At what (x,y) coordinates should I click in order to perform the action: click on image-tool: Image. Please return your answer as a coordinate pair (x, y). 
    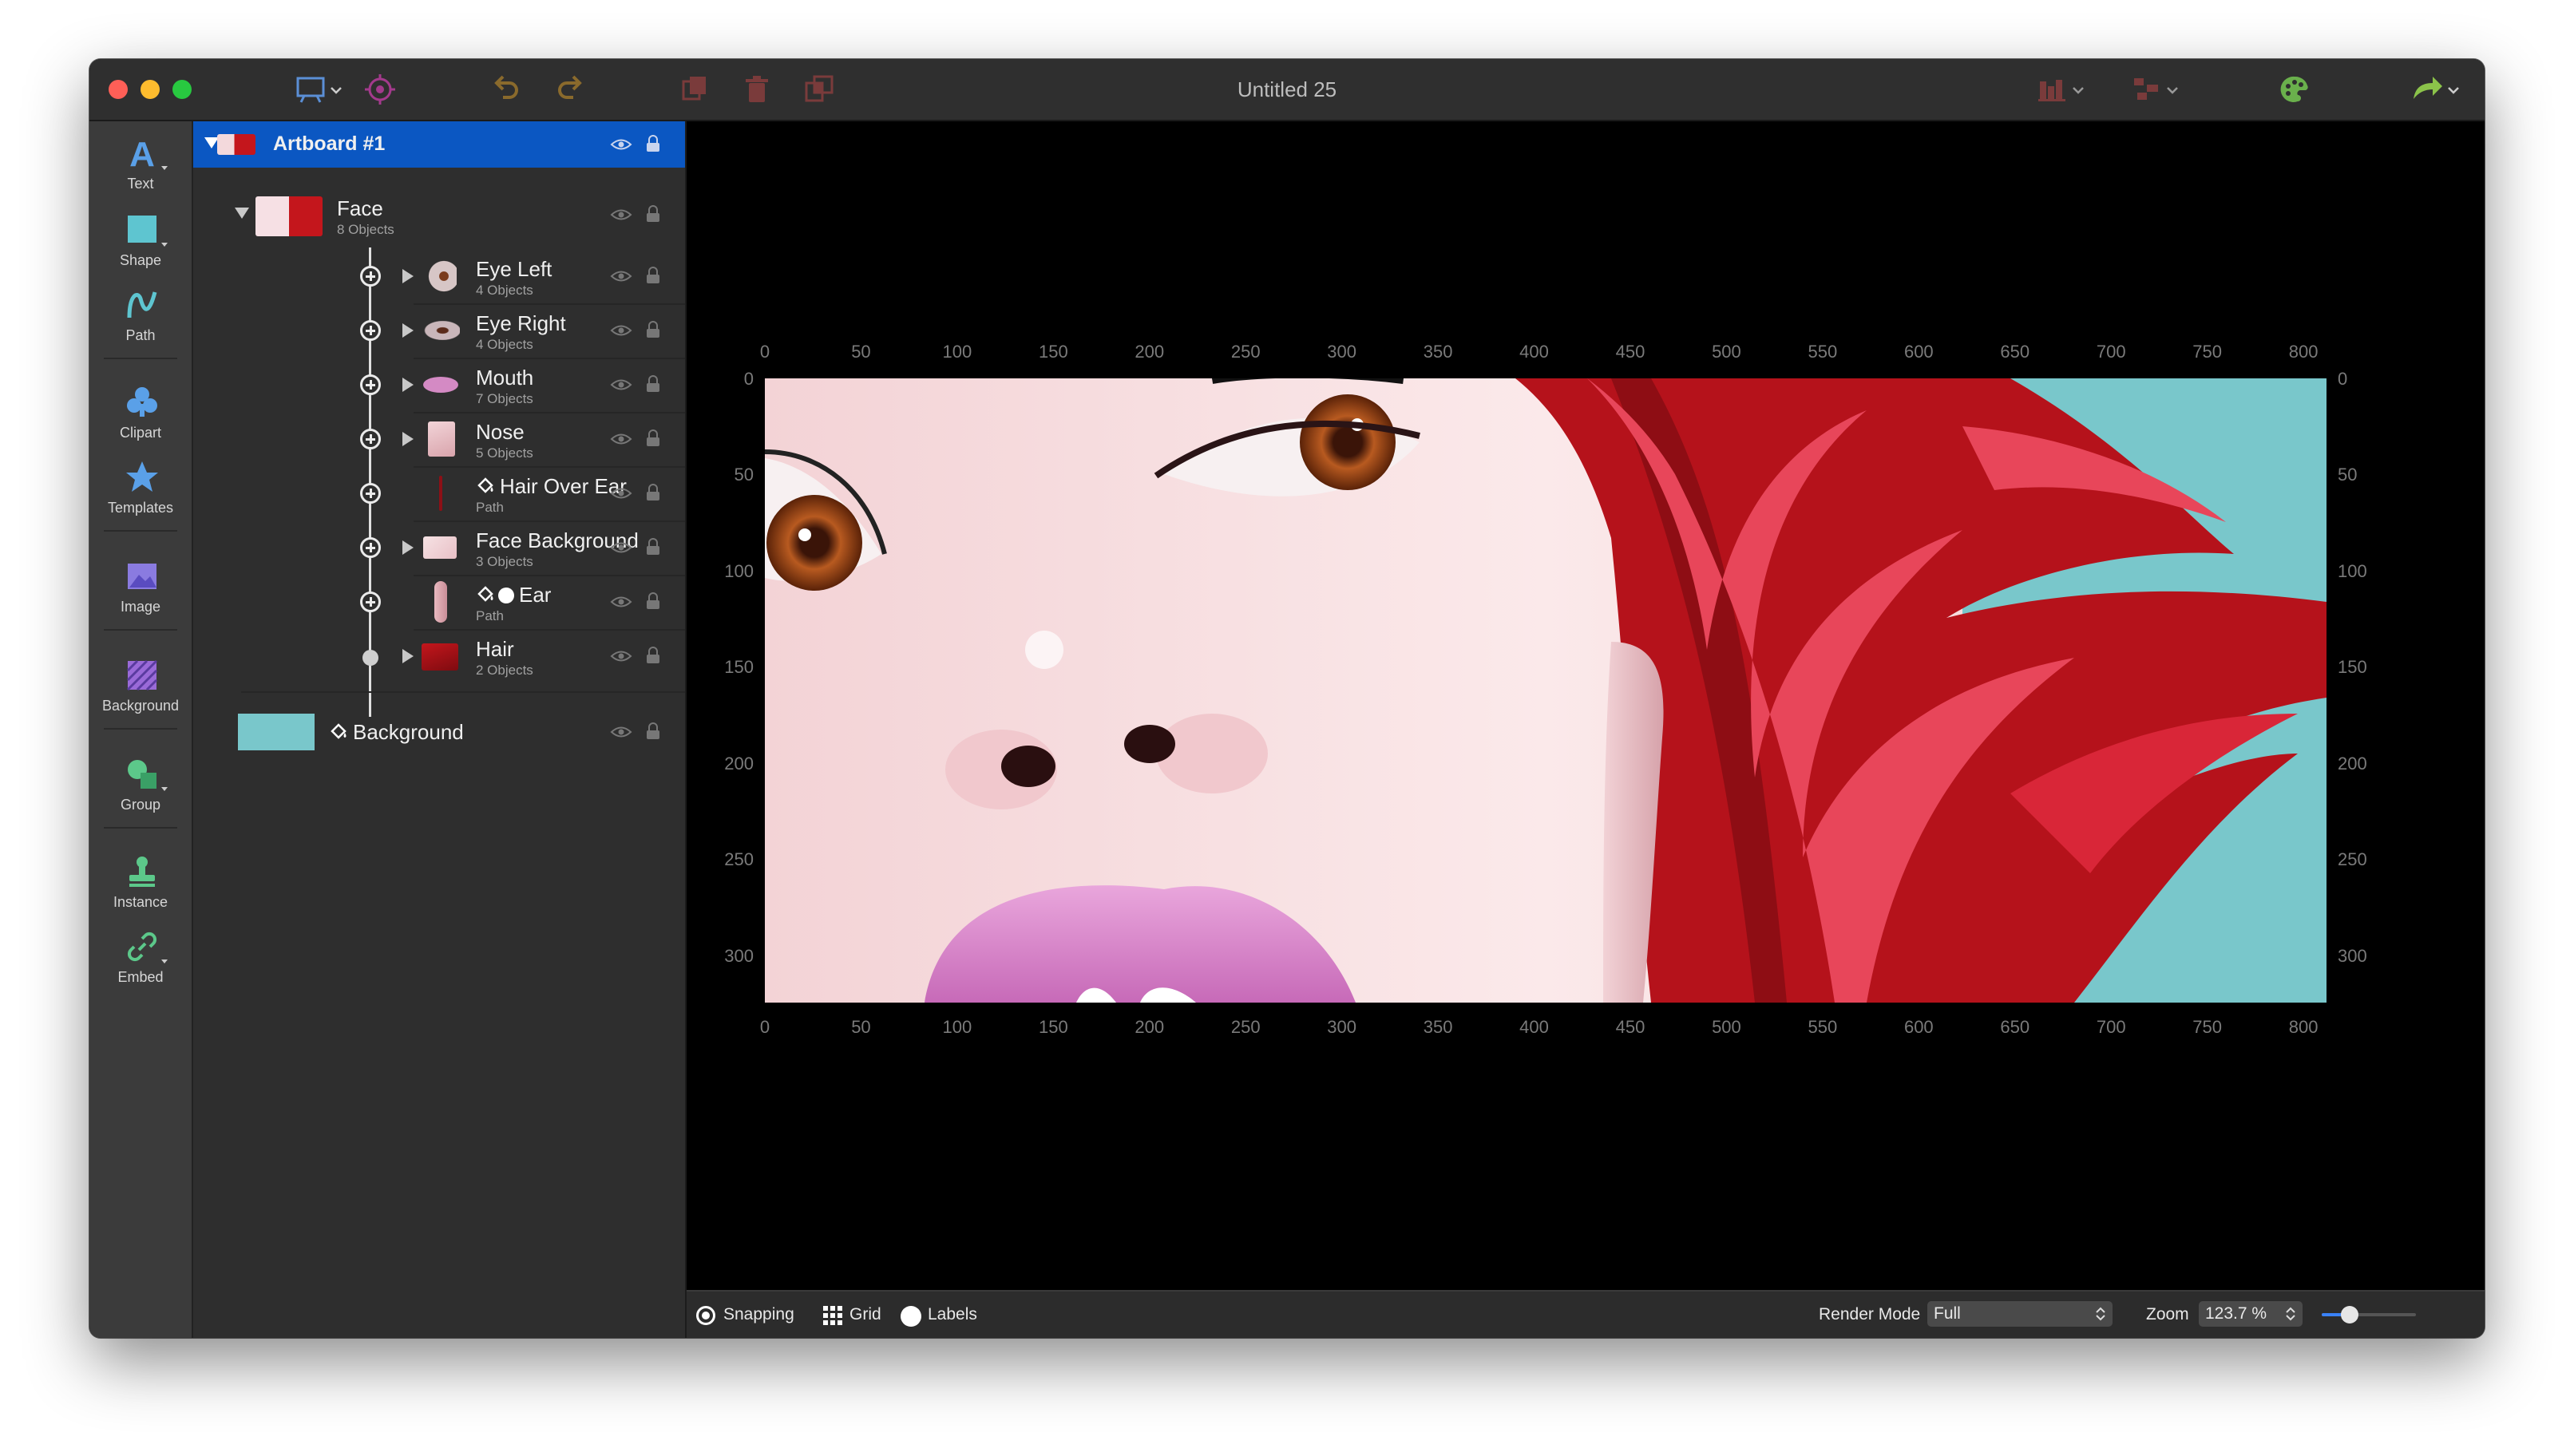
    Looking at the image, I should click on (140, 588).